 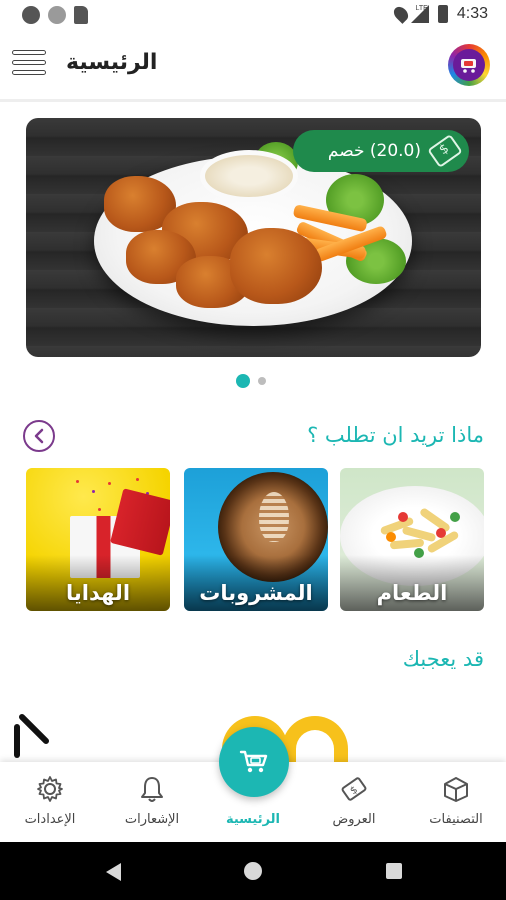 What do you see at coordinates (253, 819) in the screenshot?
I see `nav-label: الرئيسية` at bounding box center [253, 819].